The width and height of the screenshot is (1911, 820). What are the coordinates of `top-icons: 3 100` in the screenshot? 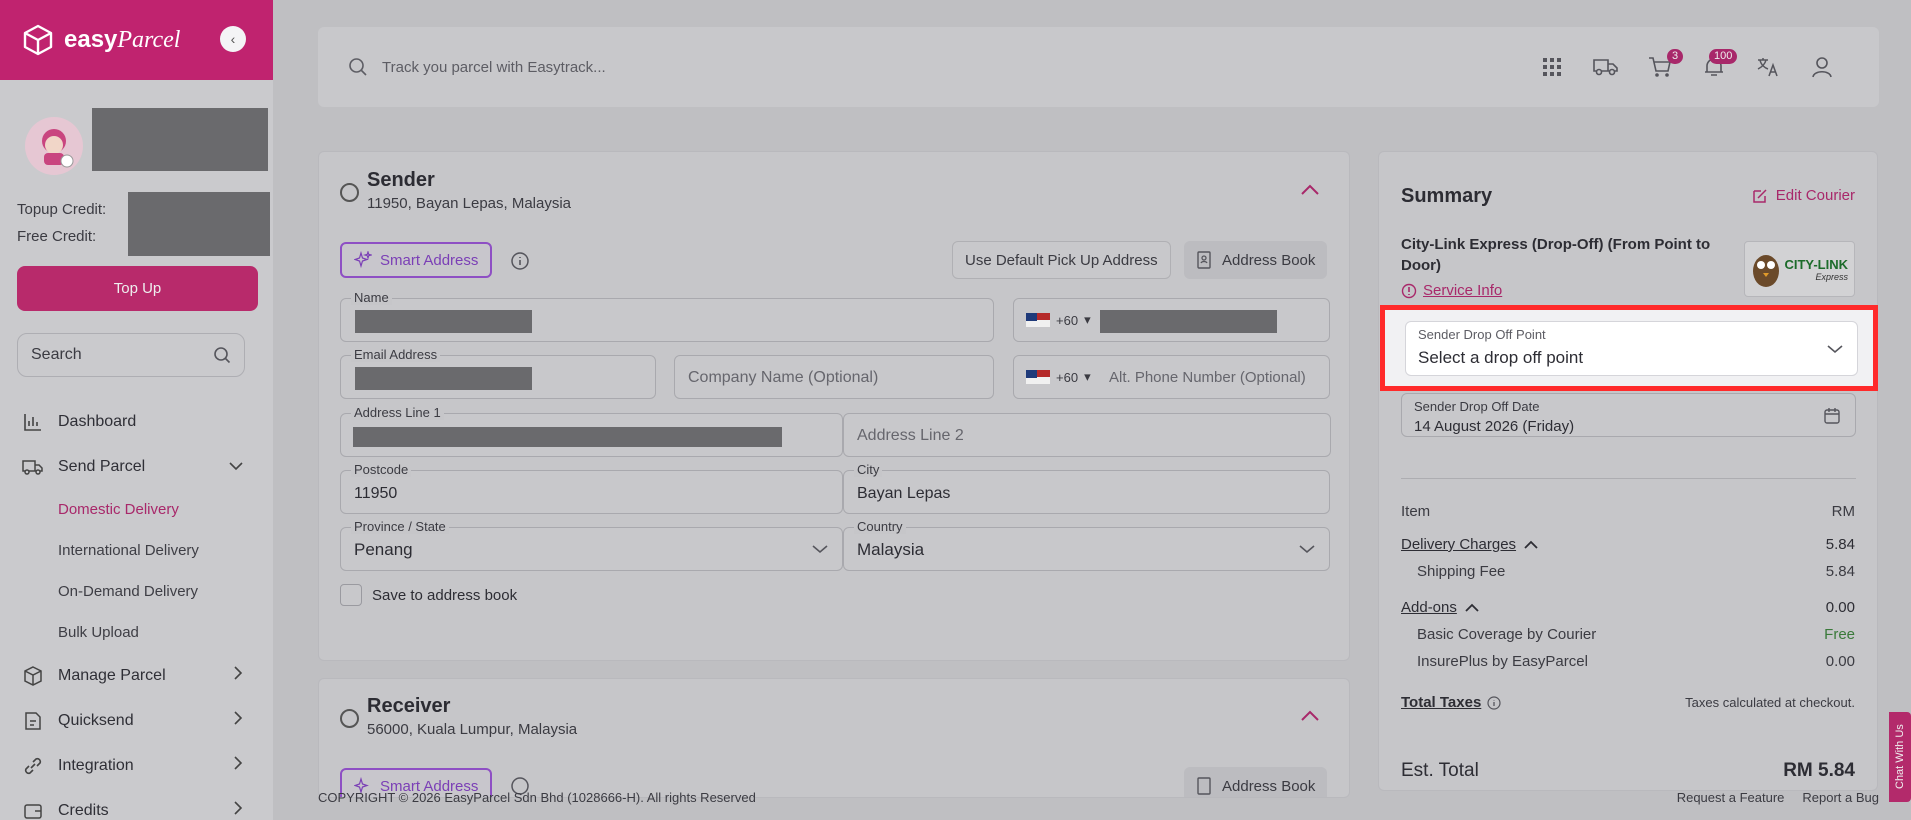 It's located at (1687, 67).